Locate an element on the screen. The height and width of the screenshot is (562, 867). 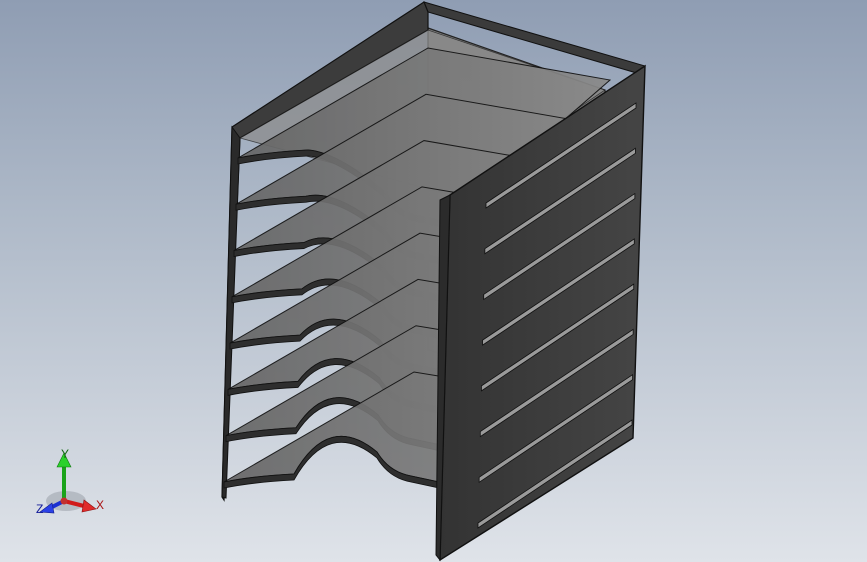
triad-y-label: Y is located at coordinates (65, 454).